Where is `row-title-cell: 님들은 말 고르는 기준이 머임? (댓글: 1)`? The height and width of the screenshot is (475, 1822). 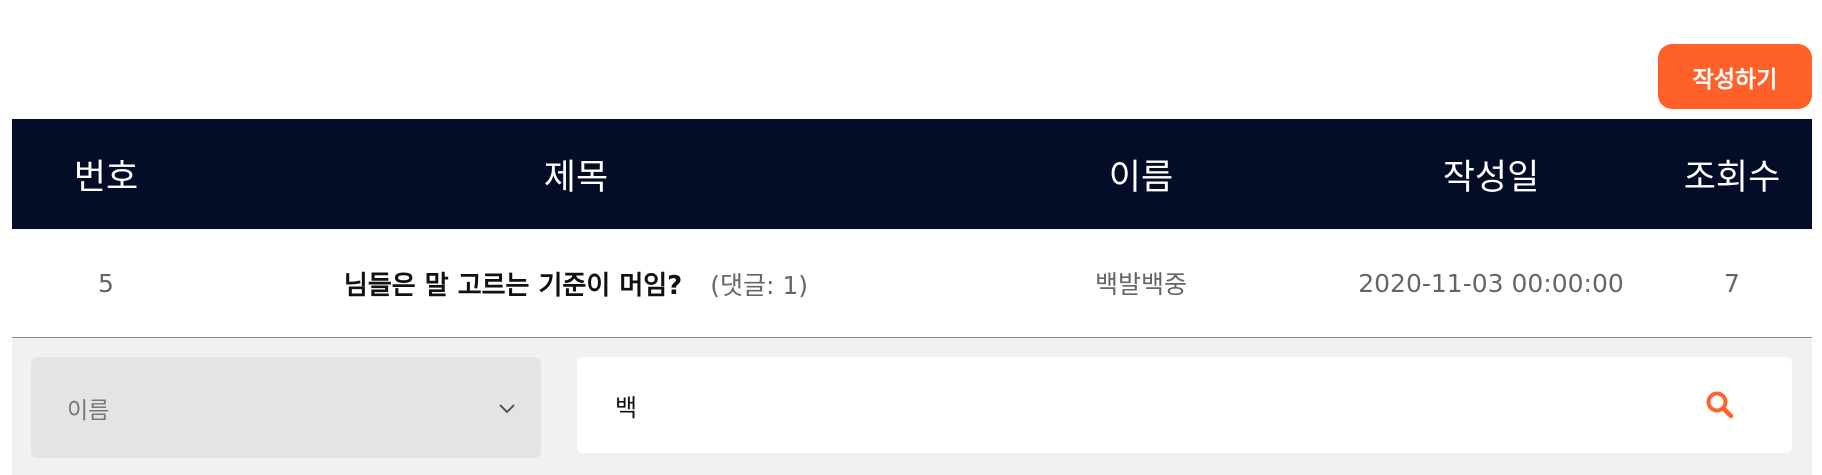 row-title-cell: 님들은 말 고르는 기준이 머임? (댓글: 1) is located at coordinates (576, 283).